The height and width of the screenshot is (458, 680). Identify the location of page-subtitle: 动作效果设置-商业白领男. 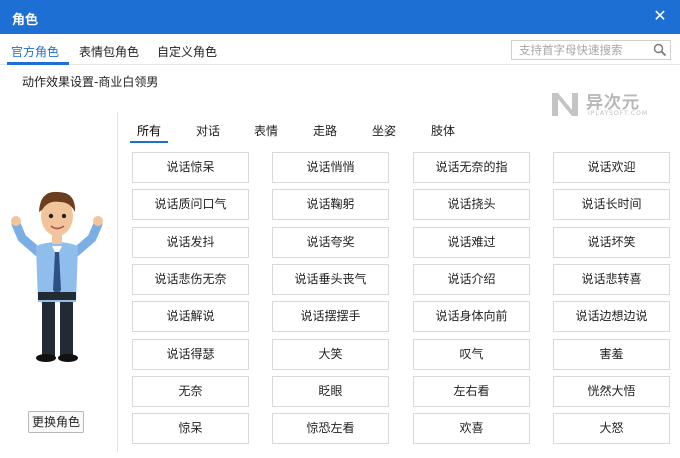
(90, 82).